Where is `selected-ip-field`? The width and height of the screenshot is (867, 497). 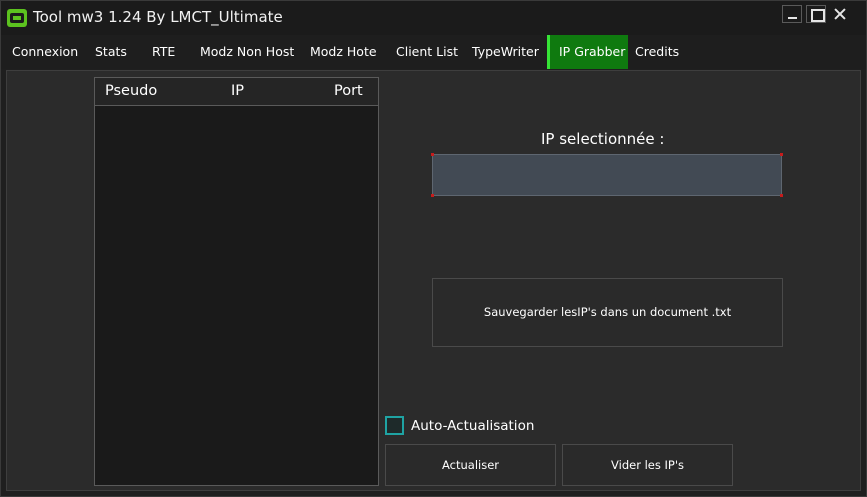
selected-ip-field is located at coordinates (607, 175).